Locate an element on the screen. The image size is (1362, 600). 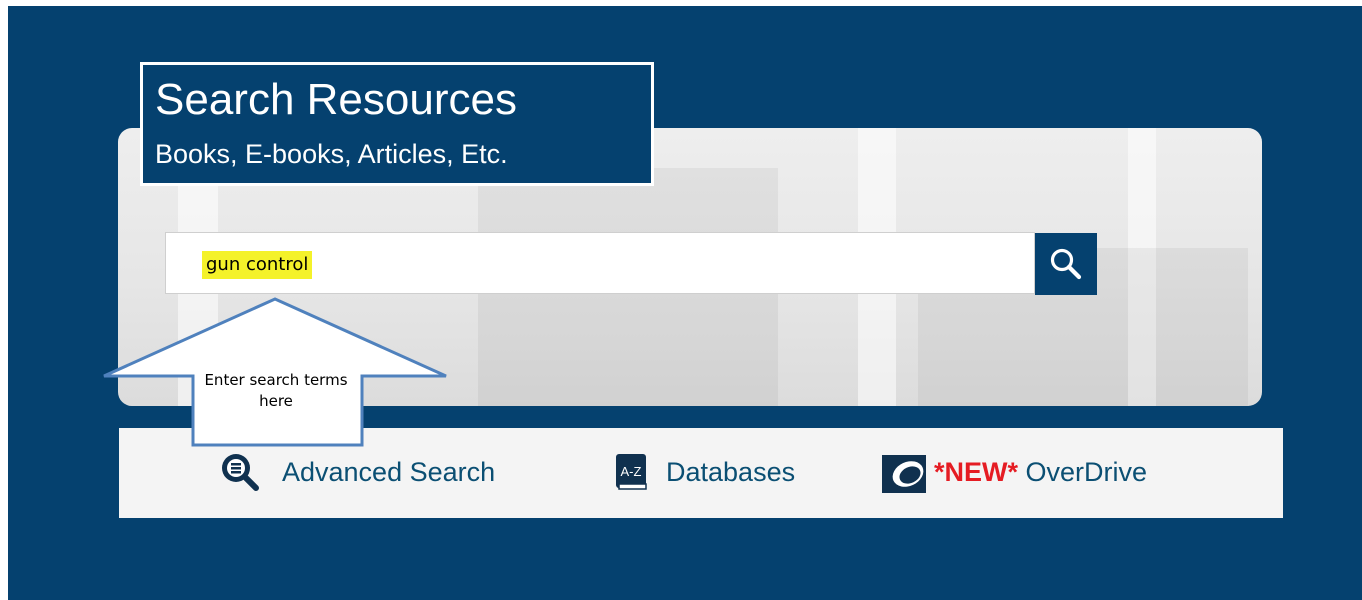
svg-text: A-Z is located at coordinates (631, 471).